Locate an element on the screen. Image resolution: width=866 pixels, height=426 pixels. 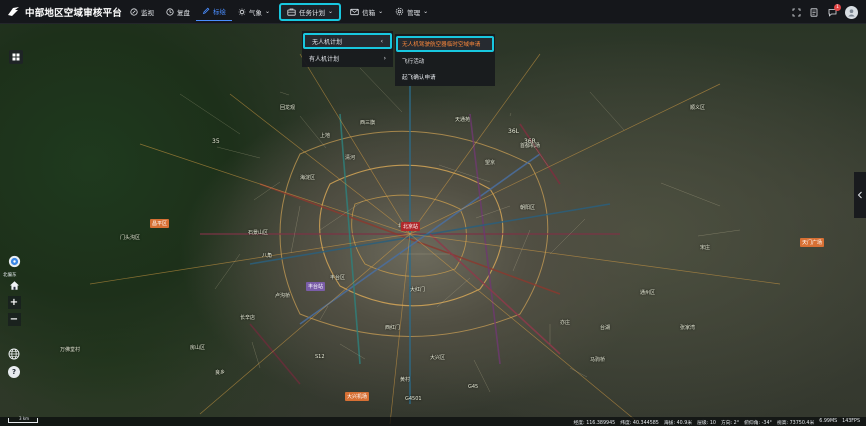
map-label: 八角 is located at coordinates (267, 256).